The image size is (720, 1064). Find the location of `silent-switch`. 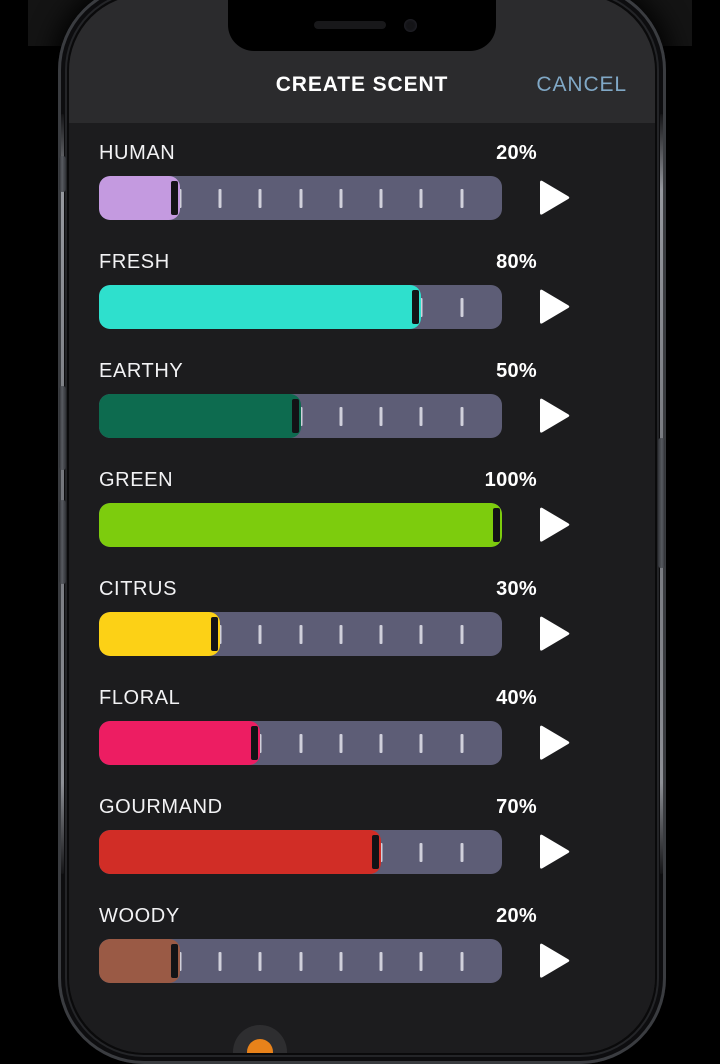

silent-switch is located at coordinates (62, 174).